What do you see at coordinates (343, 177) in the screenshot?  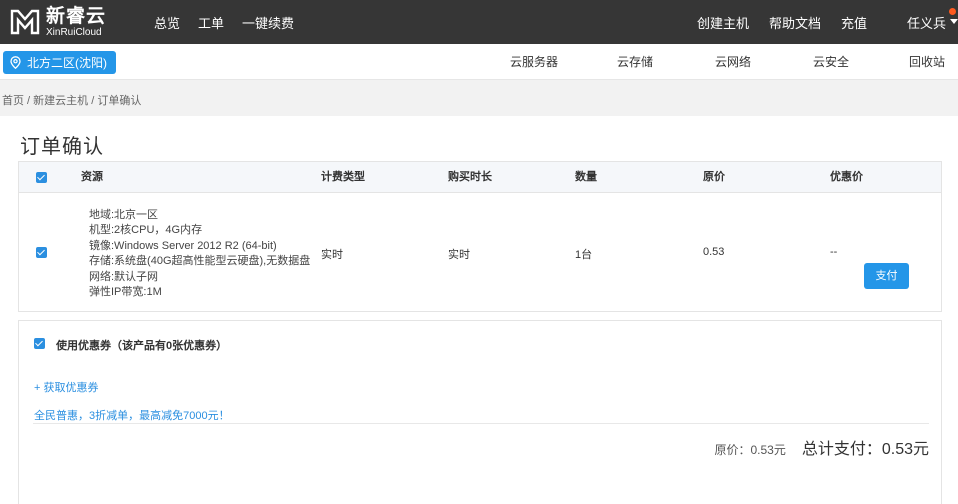 I see `column-header-billing: 计费类型` at bounding box center [343, 177].